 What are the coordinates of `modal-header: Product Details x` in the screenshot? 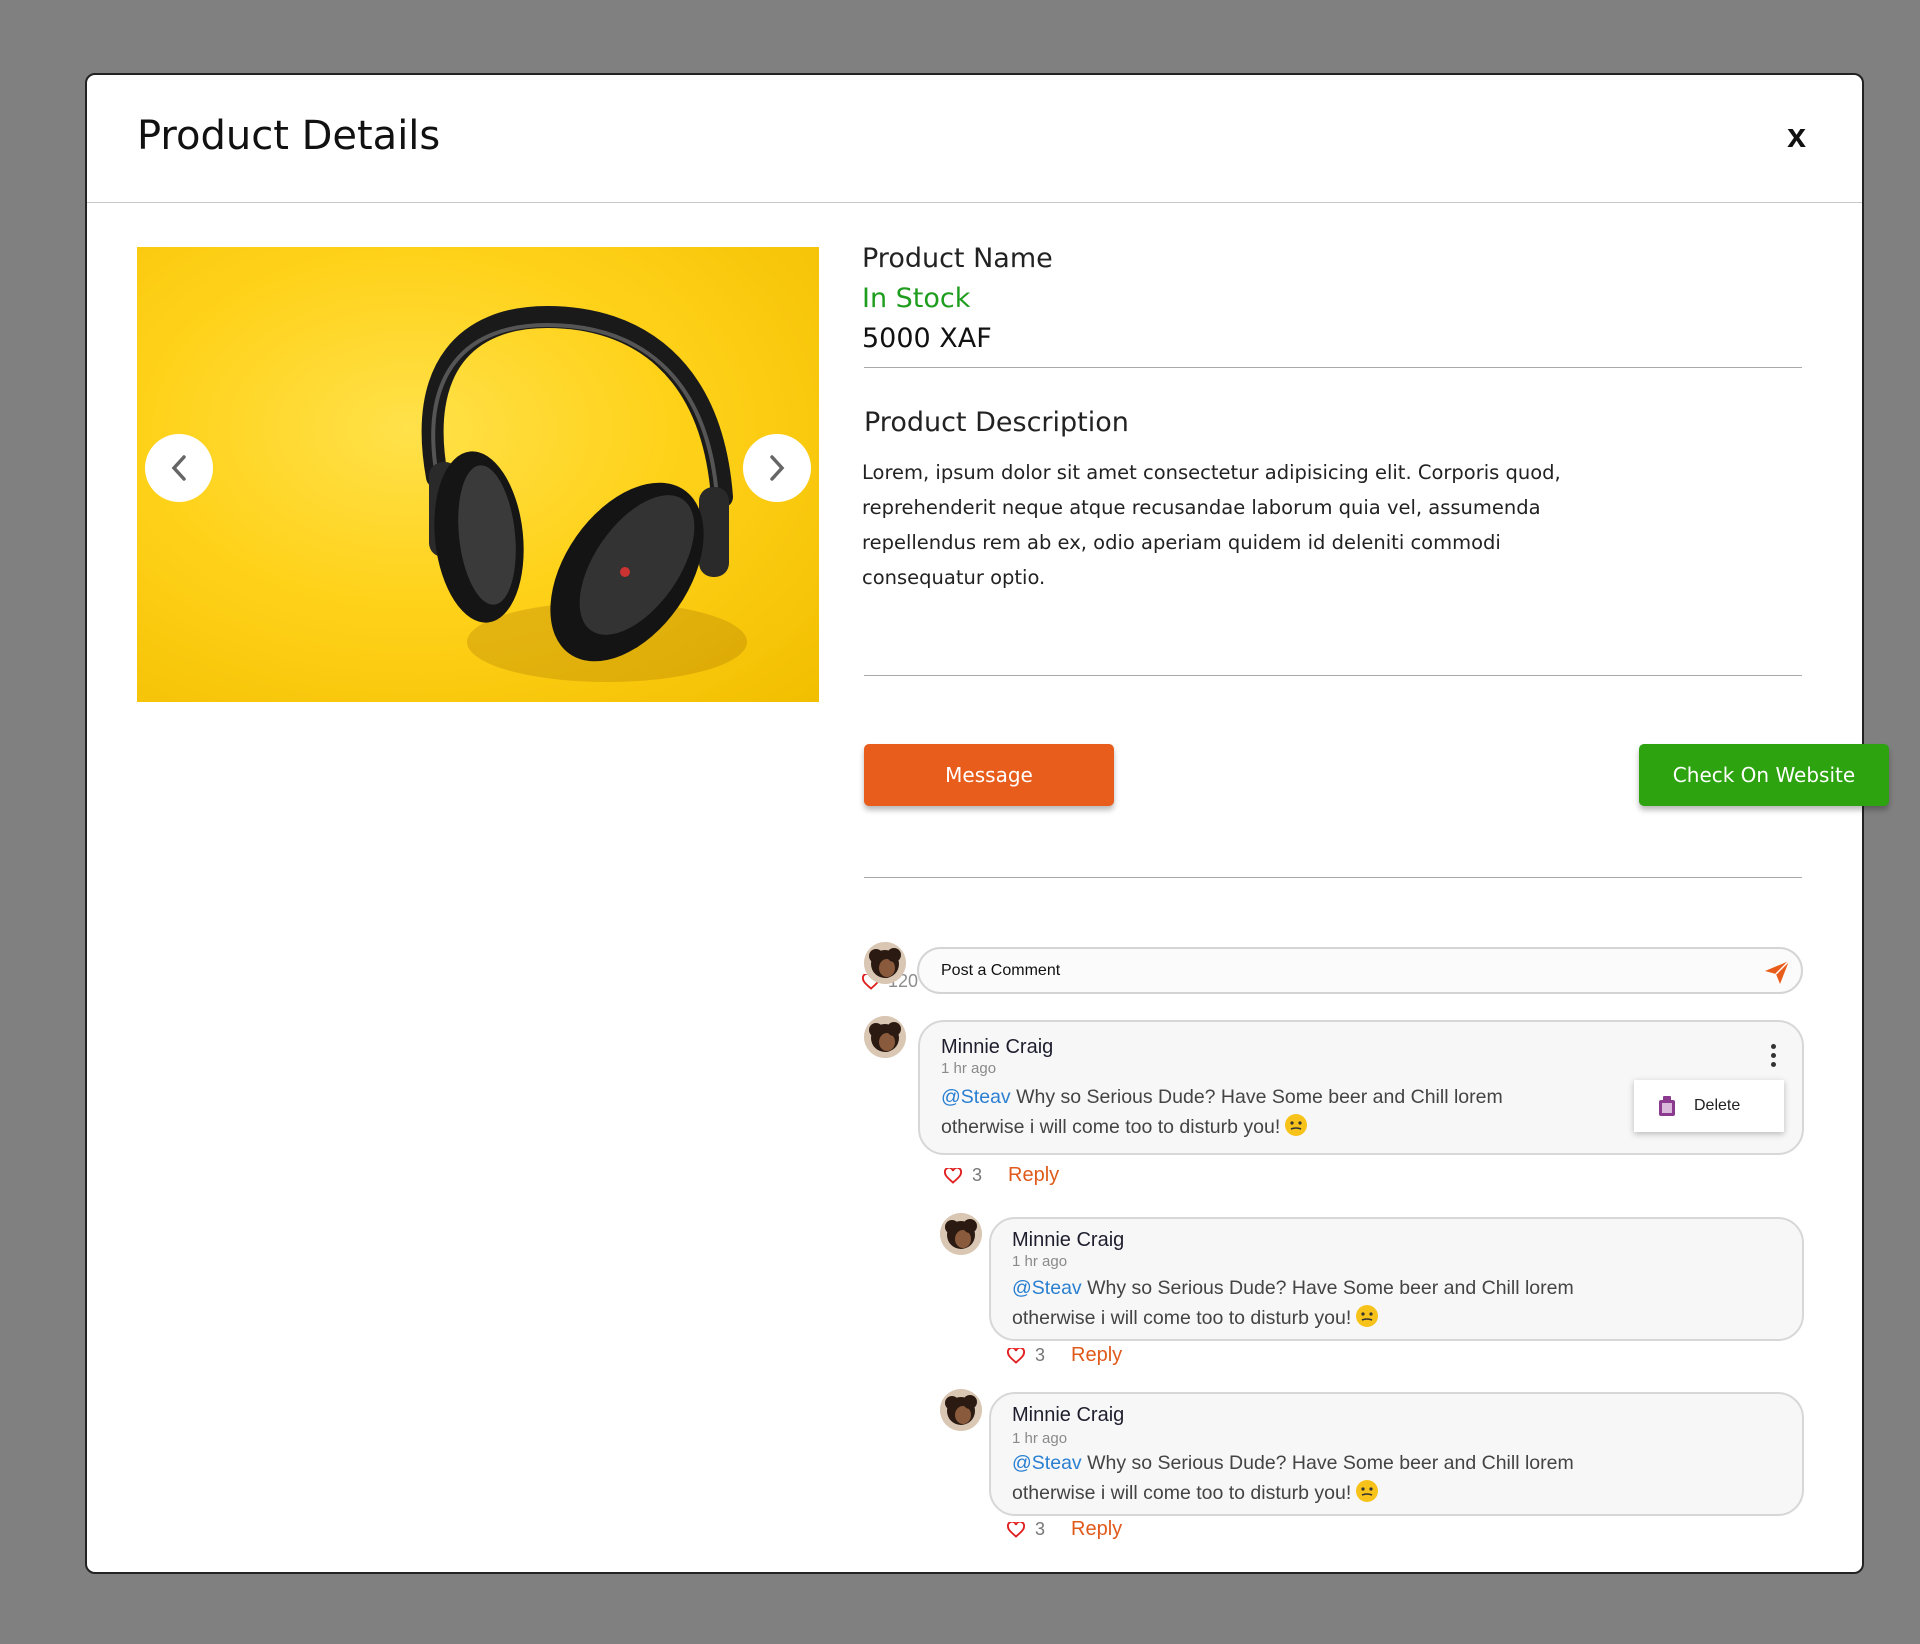 It's located at (974, 139).